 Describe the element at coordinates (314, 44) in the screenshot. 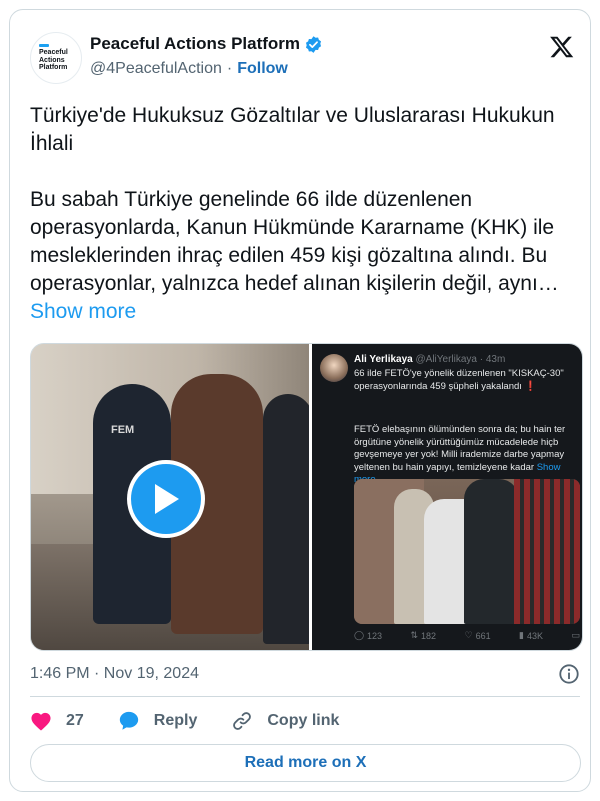

I see `verified-badge-icon` at that location.